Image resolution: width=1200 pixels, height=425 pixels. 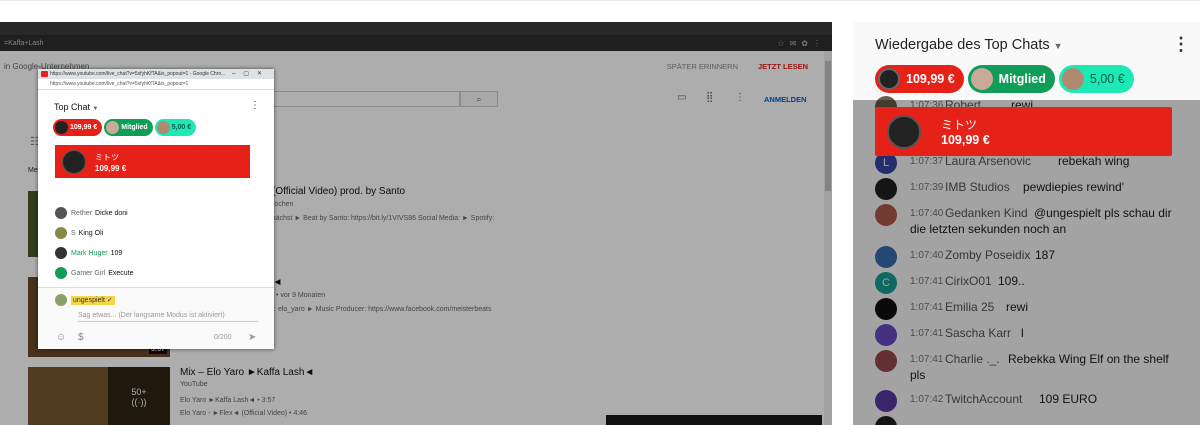 What do you see at coordinates (962, 45) in the screenshot?
I see `panel-title: Wiedergabe des Top Chats` at bounding box center [962, 45].